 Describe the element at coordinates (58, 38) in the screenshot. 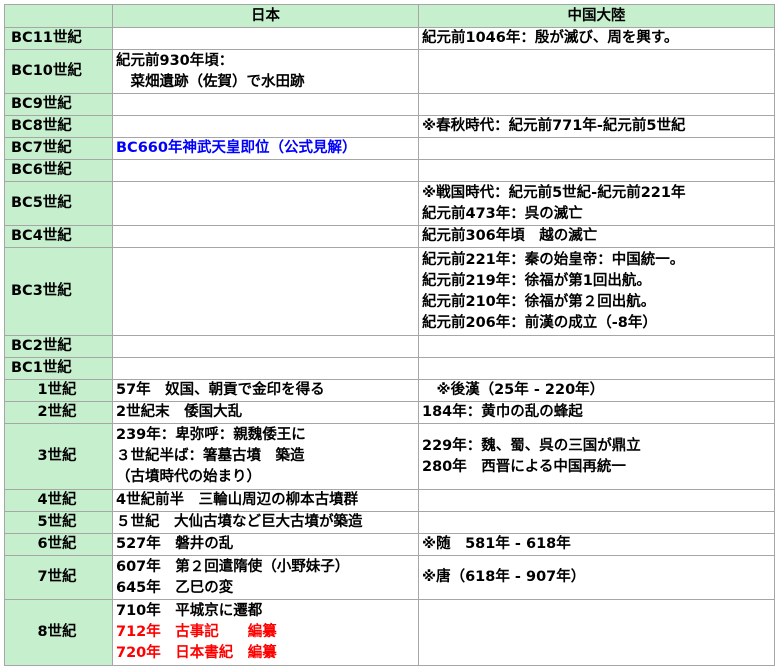

I see `era-cell: BC11世紀` at that location.